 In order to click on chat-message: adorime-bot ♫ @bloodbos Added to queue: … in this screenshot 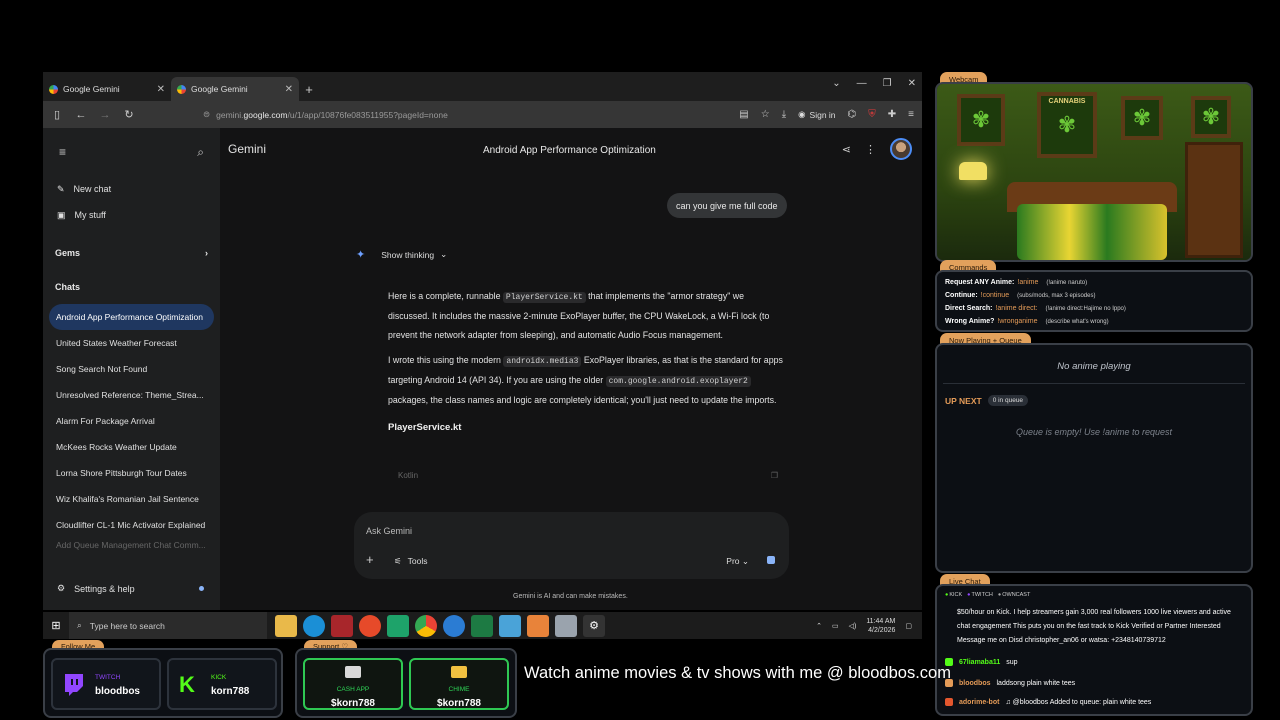, I will do `click(1048, 702)`.